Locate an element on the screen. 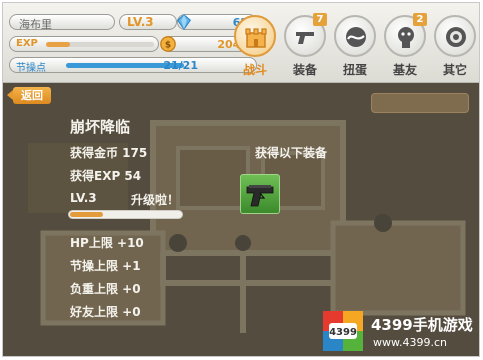 The width and height of the screenshot is (483, 360). level-progress-fill is located at coordinates (86, 214).